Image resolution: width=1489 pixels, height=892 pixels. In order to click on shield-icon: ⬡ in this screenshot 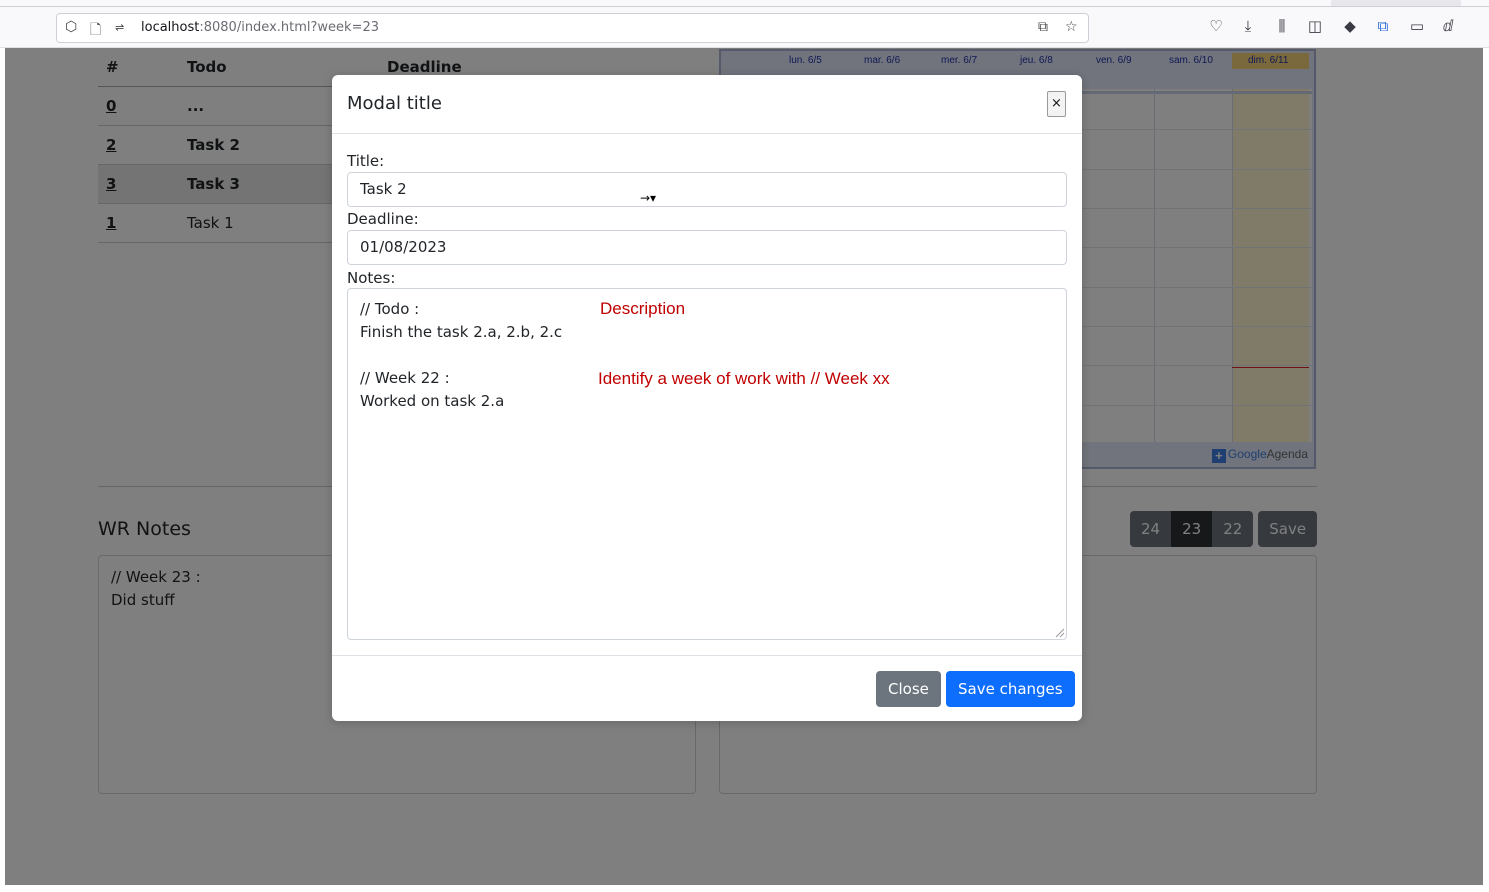, I will do `click(71, 27)`.